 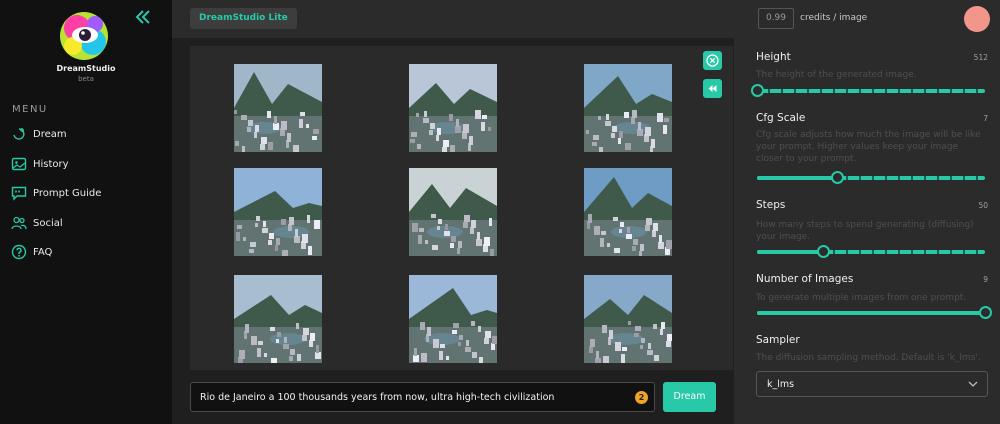 What do you see at coordinates (837, 177) in the screenshot?
I see `cfg-slider-knob` at bounding box center [837, 177].